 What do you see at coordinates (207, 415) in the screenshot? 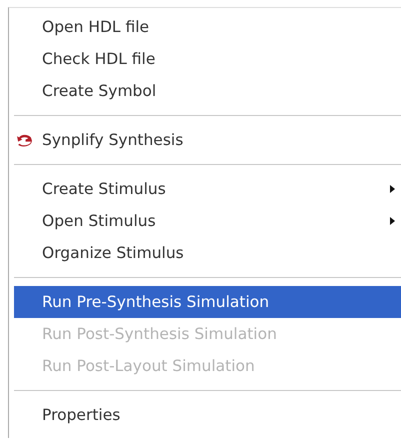
I see `menu-item: Properties` at bounding box center [207, 415].